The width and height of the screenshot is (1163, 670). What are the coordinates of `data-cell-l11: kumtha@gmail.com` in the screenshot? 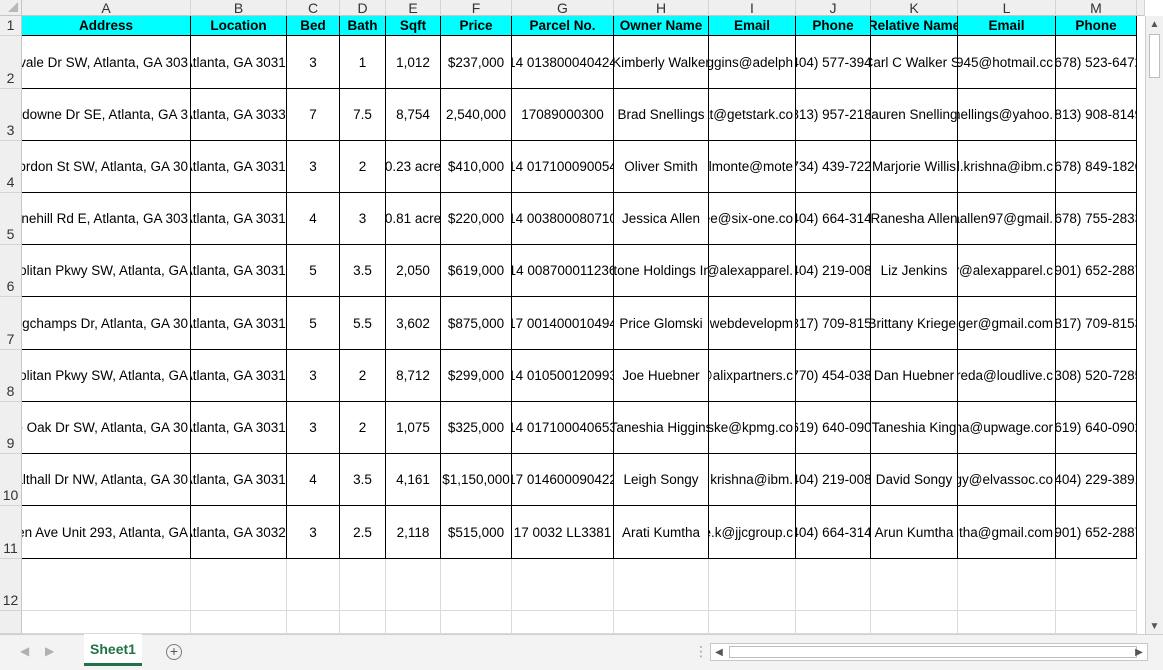 It's located at (1007, 532).